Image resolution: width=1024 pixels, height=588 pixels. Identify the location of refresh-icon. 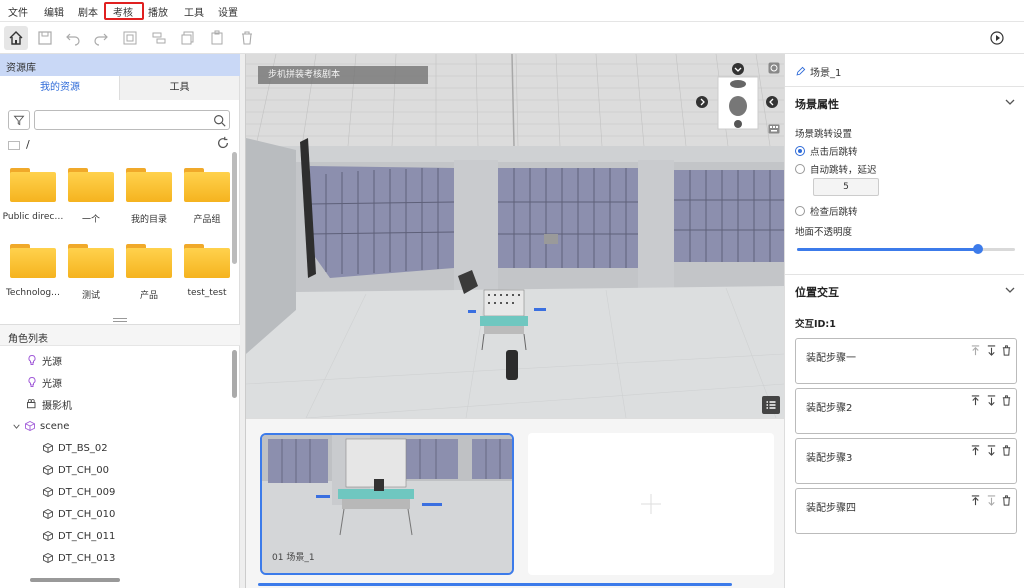
(223, 143).